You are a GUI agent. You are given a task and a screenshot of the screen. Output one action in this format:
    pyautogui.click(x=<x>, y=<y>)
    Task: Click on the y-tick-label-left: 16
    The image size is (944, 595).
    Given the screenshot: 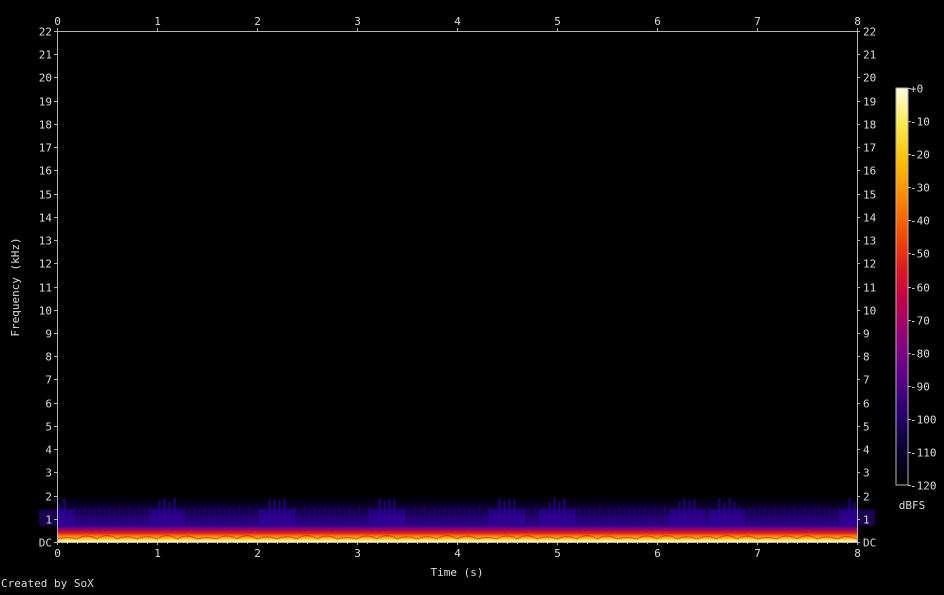 What is the action you would take?
    pyautogui.click(x=45, y=171)
    